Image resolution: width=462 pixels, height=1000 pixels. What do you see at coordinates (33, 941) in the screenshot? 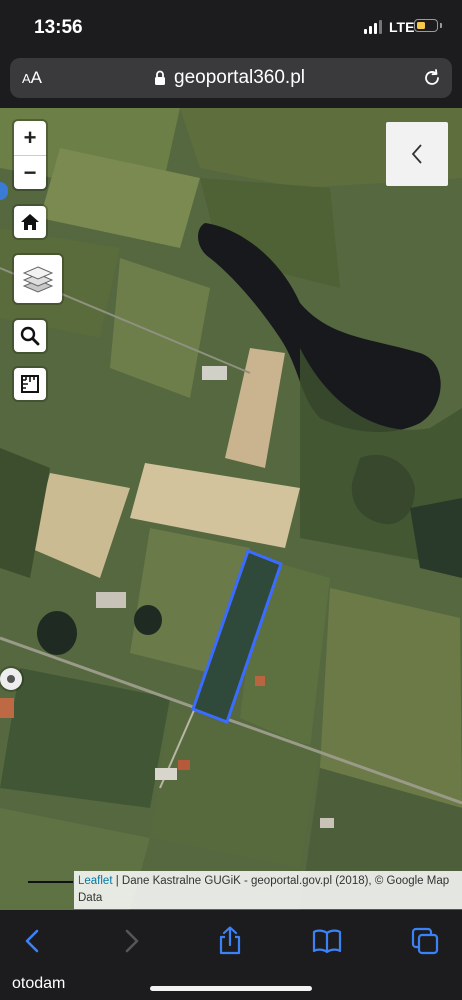
I see `back-arrow-icon` at bounding box center [33, 941].